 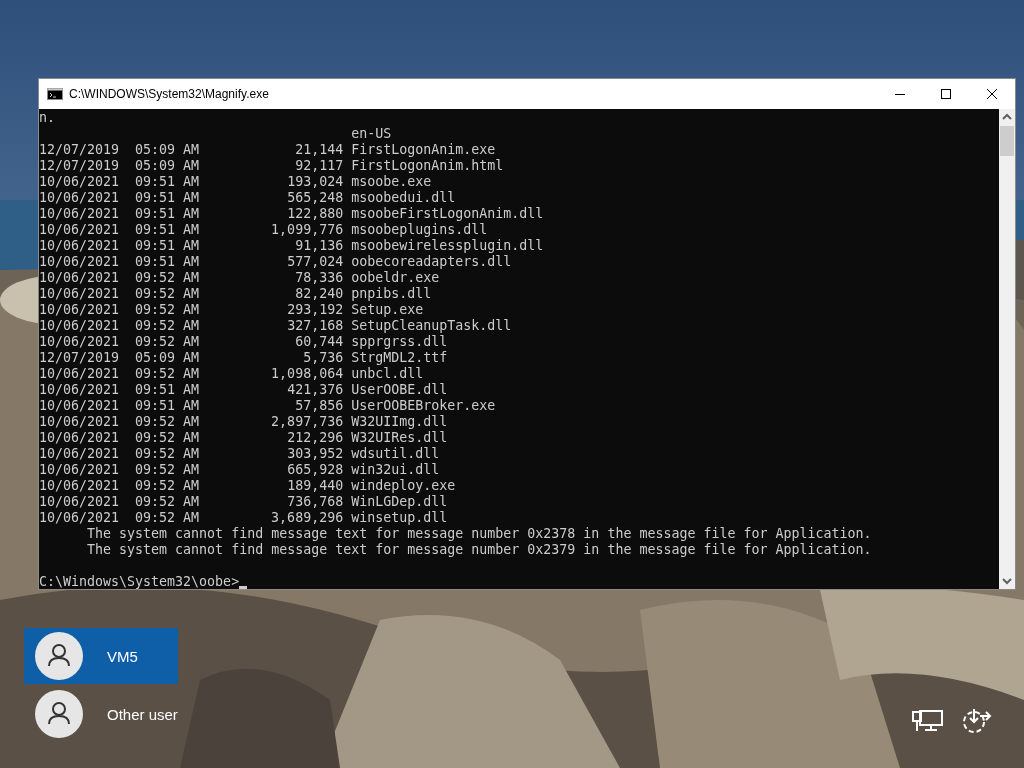 What do you see at coordinates (319, 246) in the screenshot?
I see `file-size: 91,136` at bounding box center [319, 246].